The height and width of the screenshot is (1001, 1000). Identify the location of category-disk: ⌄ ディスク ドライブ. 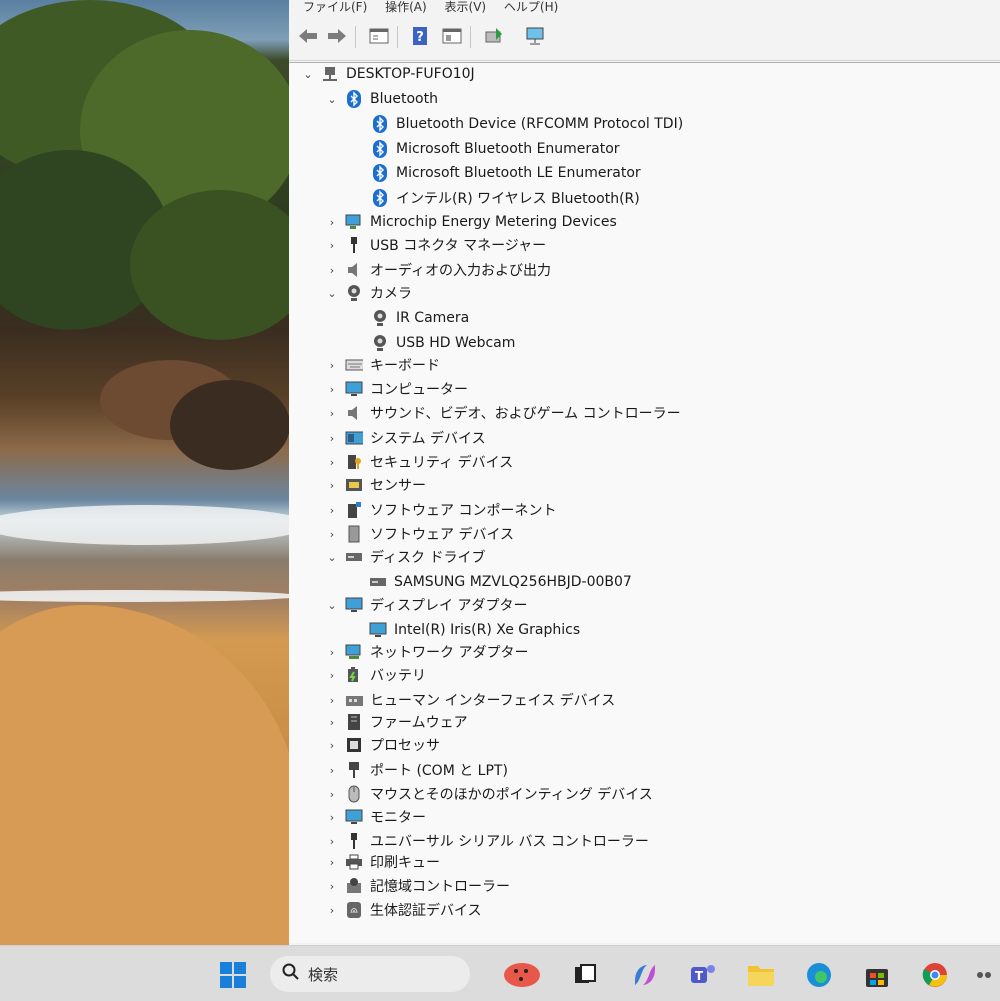
(405, 557).